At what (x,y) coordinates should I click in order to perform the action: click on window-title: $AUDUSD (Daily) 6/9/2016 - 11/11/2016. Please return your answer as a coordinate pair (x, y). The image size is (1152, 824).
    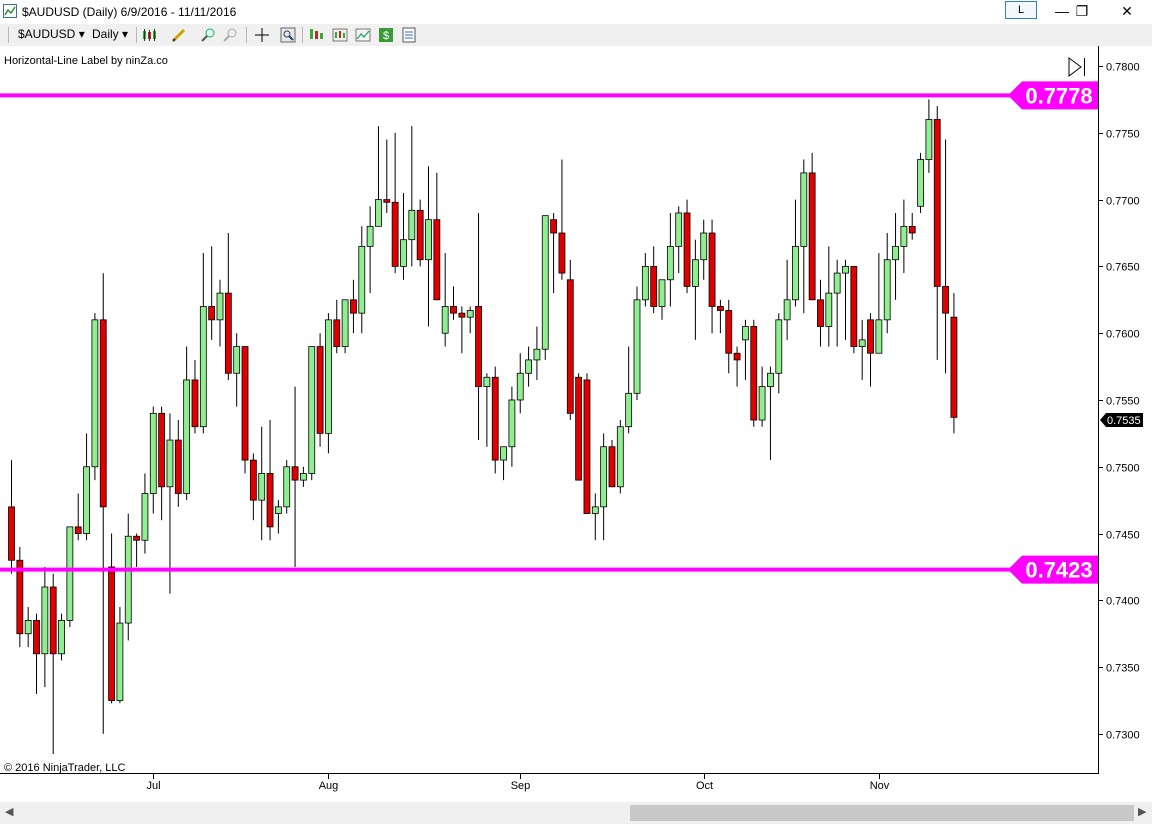
    Looking at the image, I should click on (129, 12).